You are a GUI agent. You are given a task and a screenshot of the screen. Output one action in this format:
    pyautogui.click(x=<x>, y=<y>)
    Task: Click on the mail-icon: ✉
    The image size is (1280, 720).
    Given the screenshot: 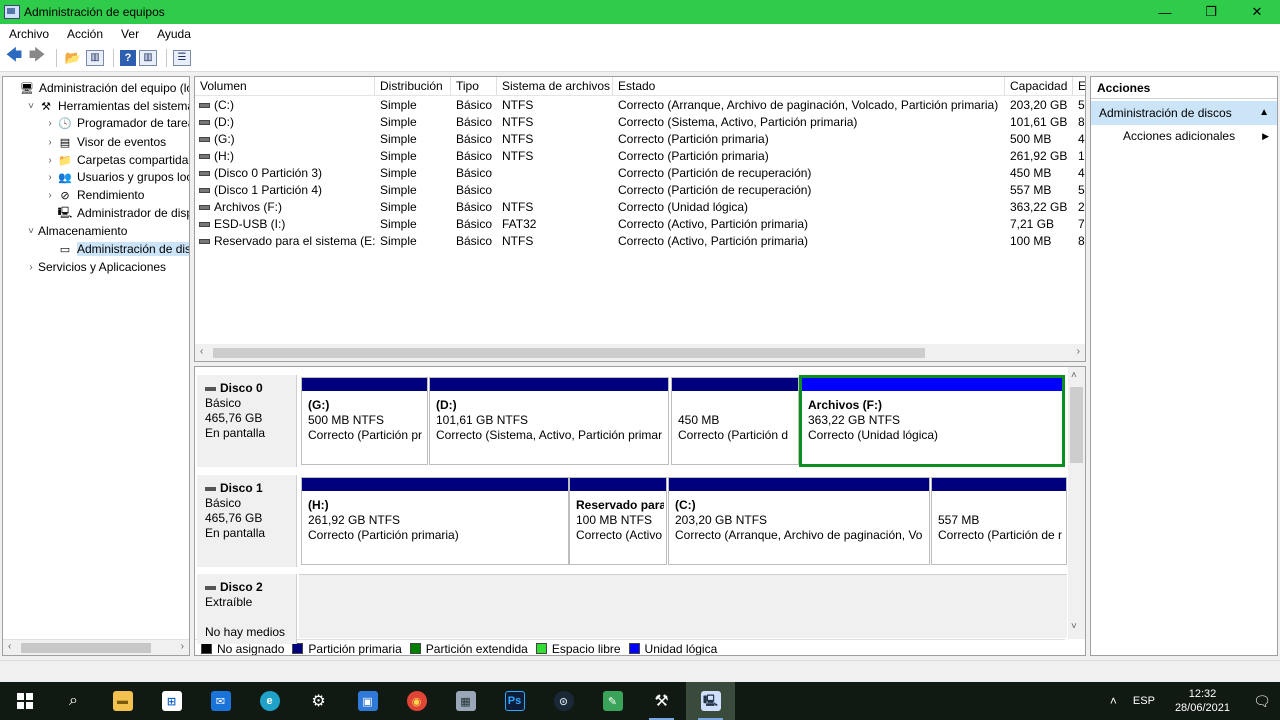 What is the action you would take?
    pyautogui.click(x=220, y=701)
    